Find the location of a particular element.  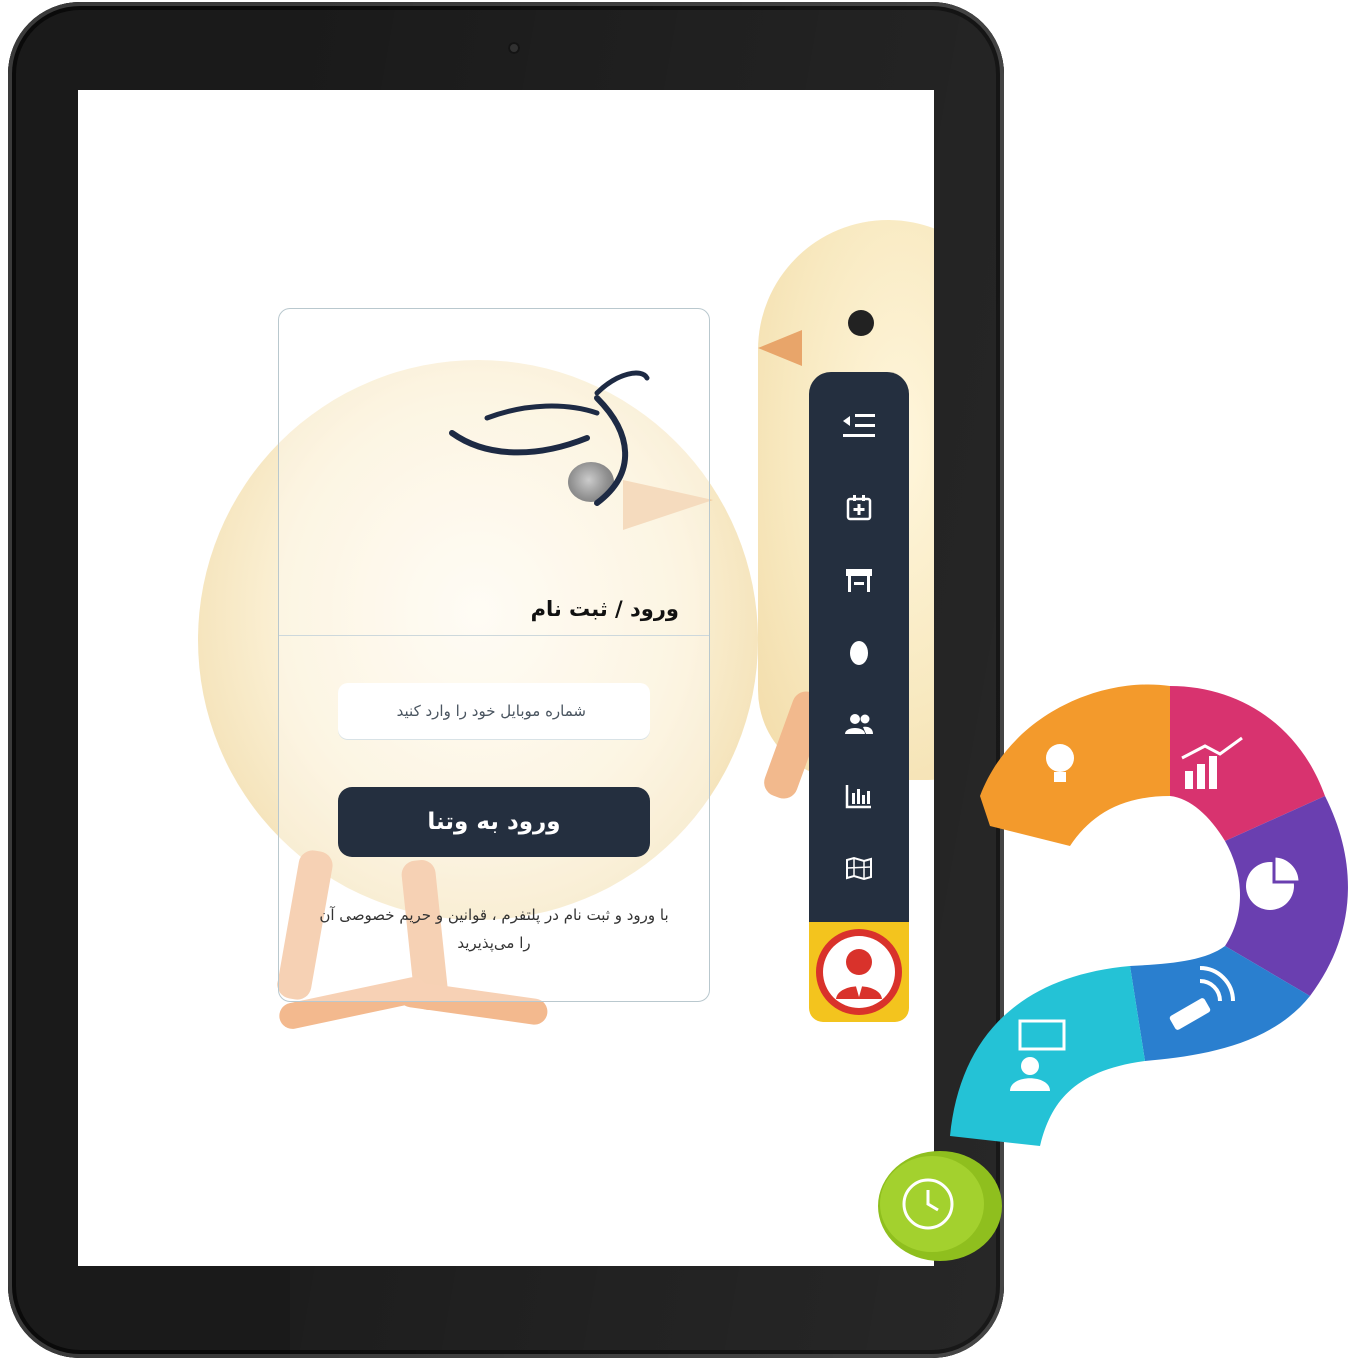

login-button: ورود به وتنا is located at coordinates (494, 822).